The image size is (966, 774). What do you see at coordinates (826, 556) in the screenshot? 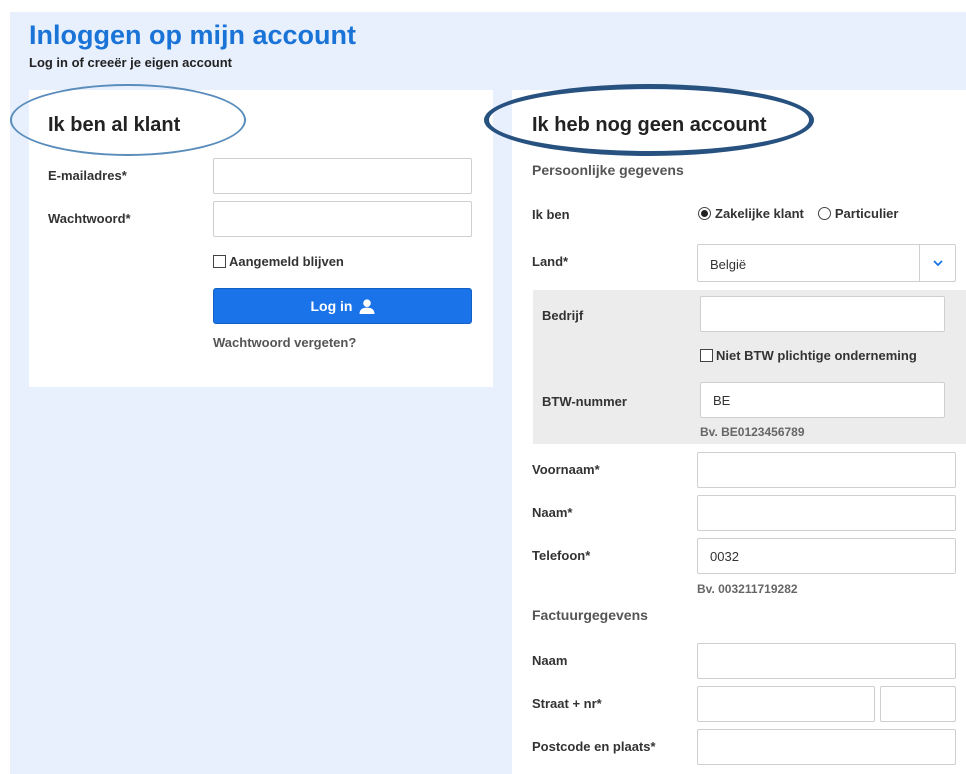
I see `phone-input` at bounding box center [826, 556].